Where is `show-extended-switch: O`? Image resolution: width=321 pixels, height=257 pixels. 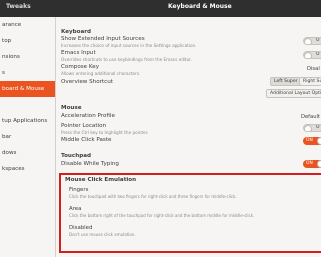
show-extended-switch: O is located at coordinates (312, 41).